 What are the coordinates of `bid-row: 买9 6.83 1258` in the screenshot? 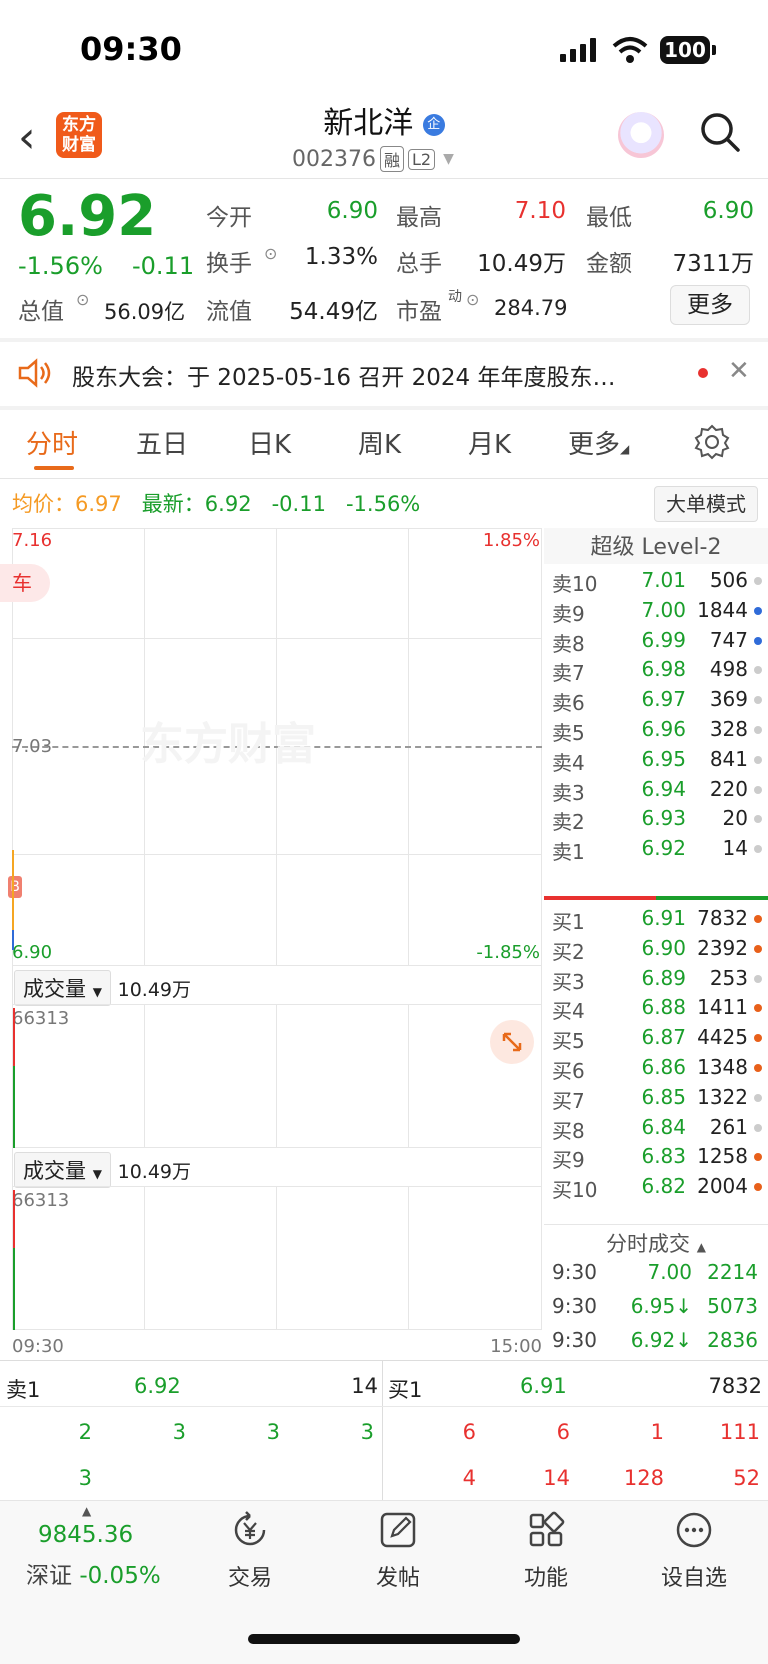 It's located at (656, 1159).